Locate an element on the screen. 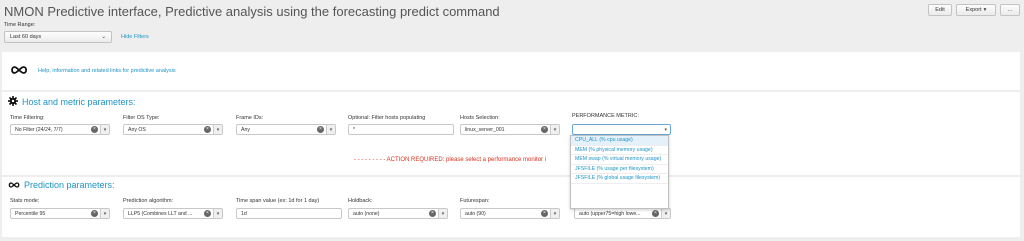  frame-ids-select: Any × ▾ is located at coordinates (286, 129).